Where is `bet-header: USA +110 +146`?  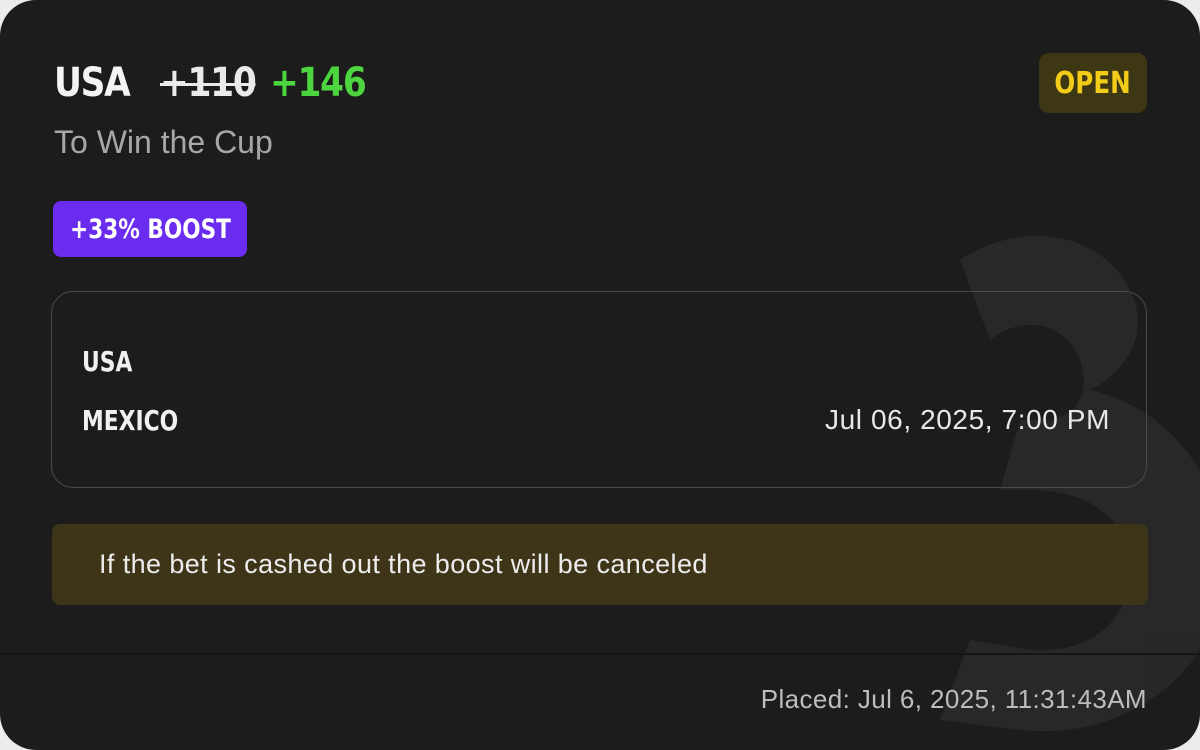
bet-header: USA +110 +146 is located at coordinates (217, 83).